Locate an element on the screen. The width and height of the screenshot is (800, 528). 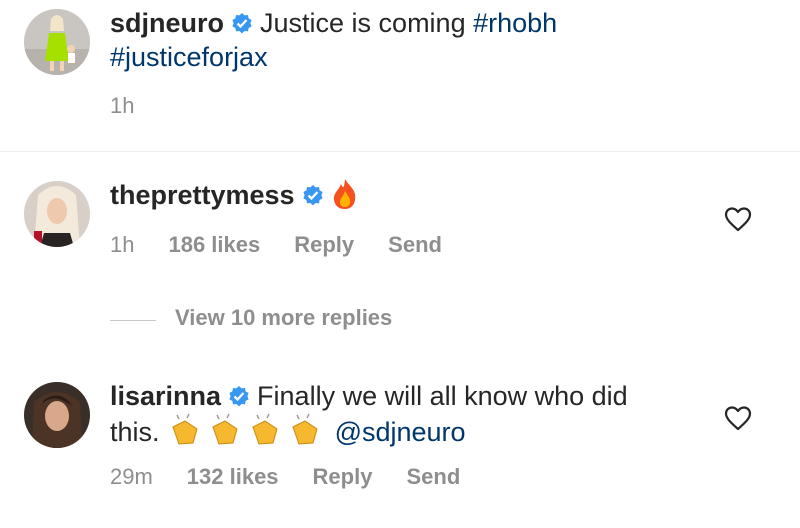
post-username: sdjneuro is located at coordinates (167, 23).